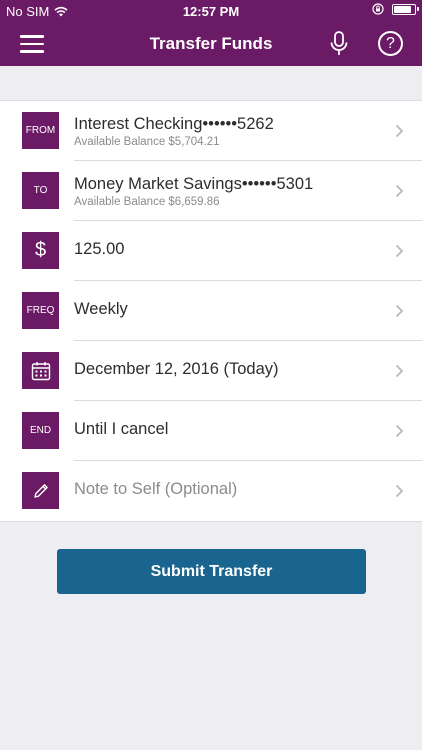 The image size is (422, 750). What do you see at coordinates (121, 429) in the screenshot?
I see `end-value: Until I cancel` at bounding box center [121, 429].